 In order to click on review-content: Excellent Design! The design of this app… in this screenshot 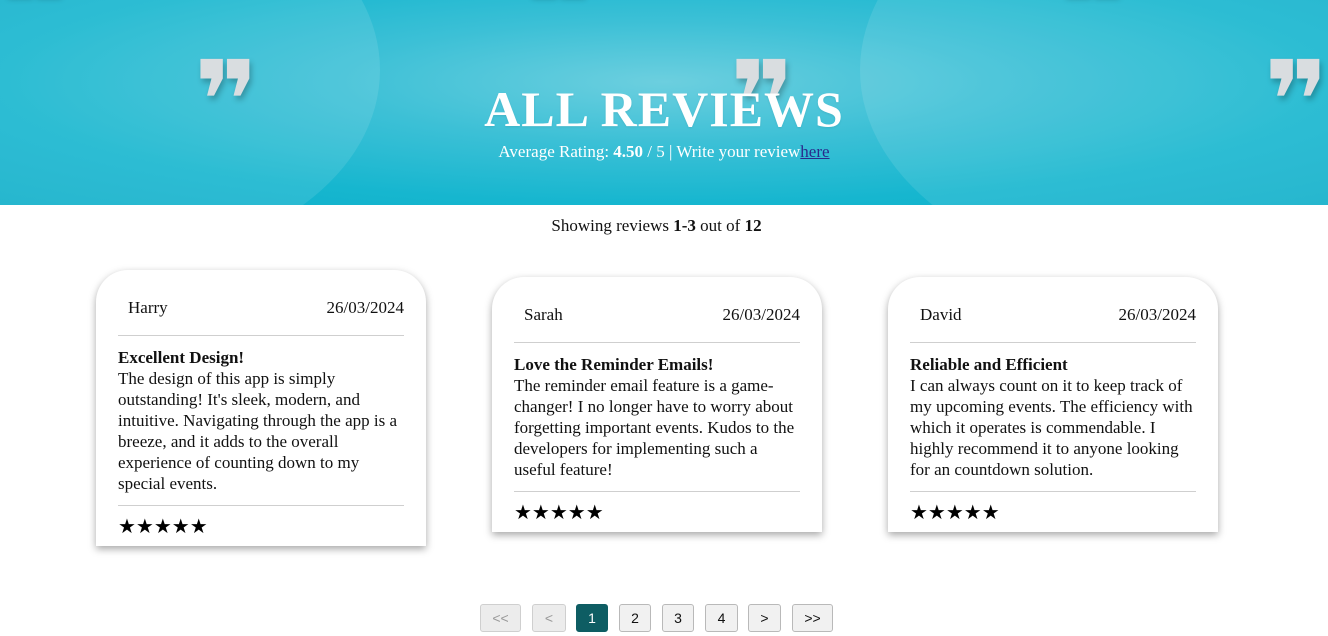, I will do `click(261, 421)`.